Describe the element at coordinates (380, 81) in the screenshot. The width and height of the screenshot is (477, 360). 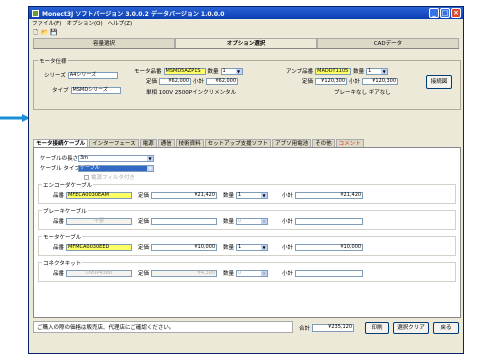
I see `amp-subtotal-field: ¥120,300` at that location.